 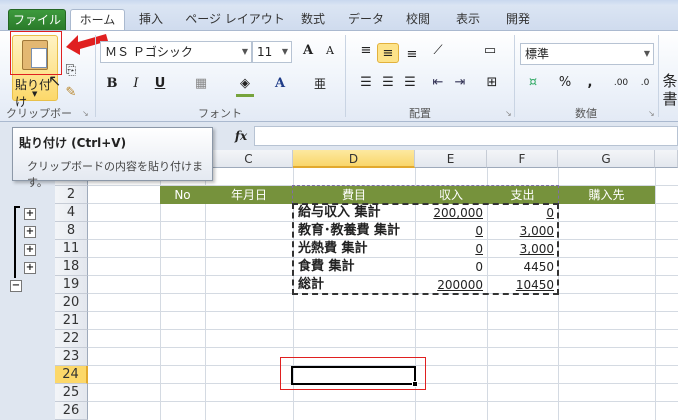 What do you see at coordinates (537, 54) in the screenshot?
I see `number-format-value: 標準` at bounding box center [537, 54].